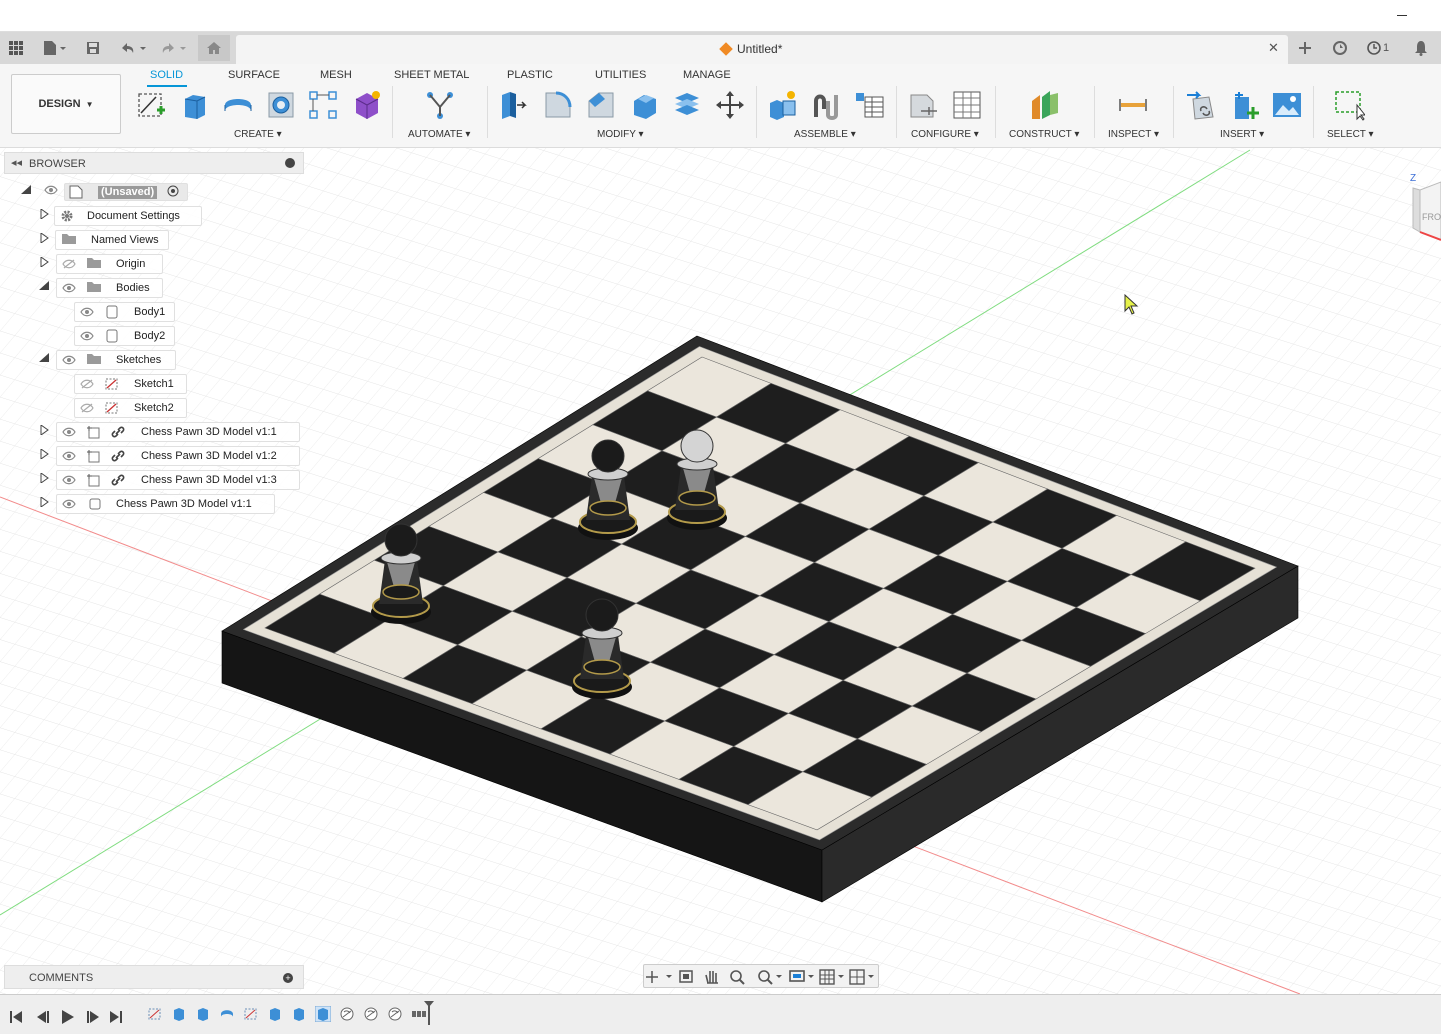 The height and width of the screenshot is (1034, 1441). What do you see at coordinates (711, 977) in the screenshot?
I see `pan-hand-icon` at bounding box center [711, 977].